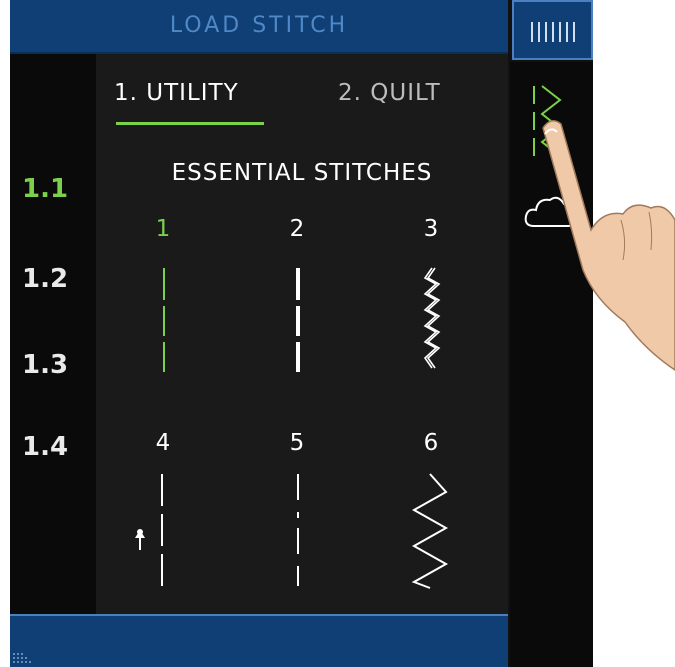  I want to click on stitch-number-2: 2, so click(297, 229).